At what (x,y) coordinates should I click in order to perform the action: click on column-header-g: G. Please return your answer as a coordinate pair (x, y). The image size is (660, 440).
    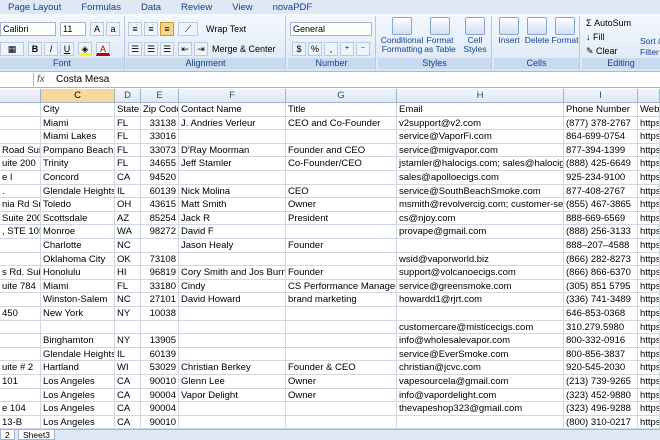
    Looking at the image, I should click on (341, 96).